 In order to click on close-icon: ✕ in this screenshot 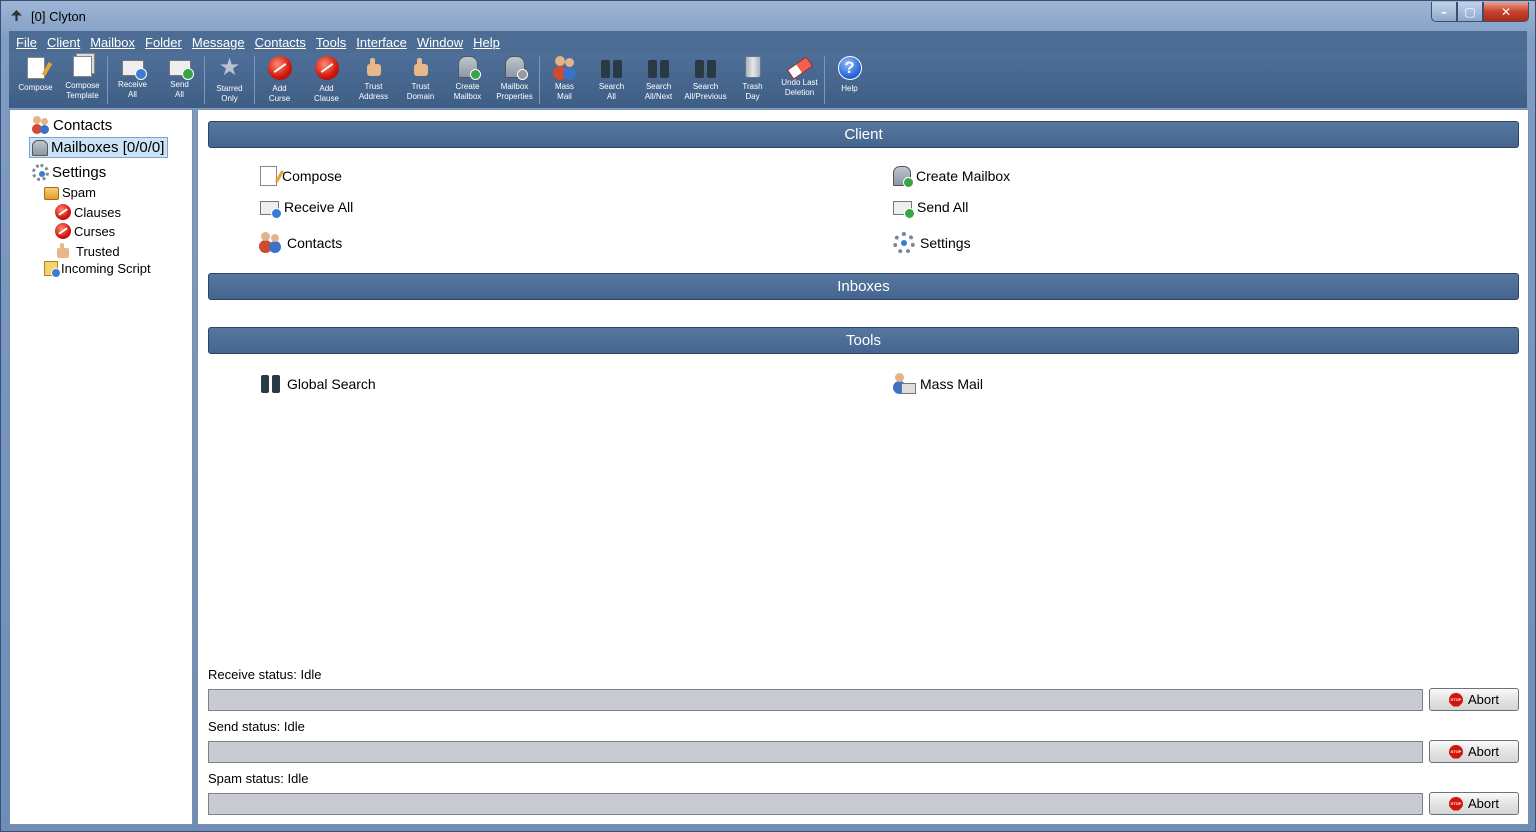, I will do `click(1506, 11)`.